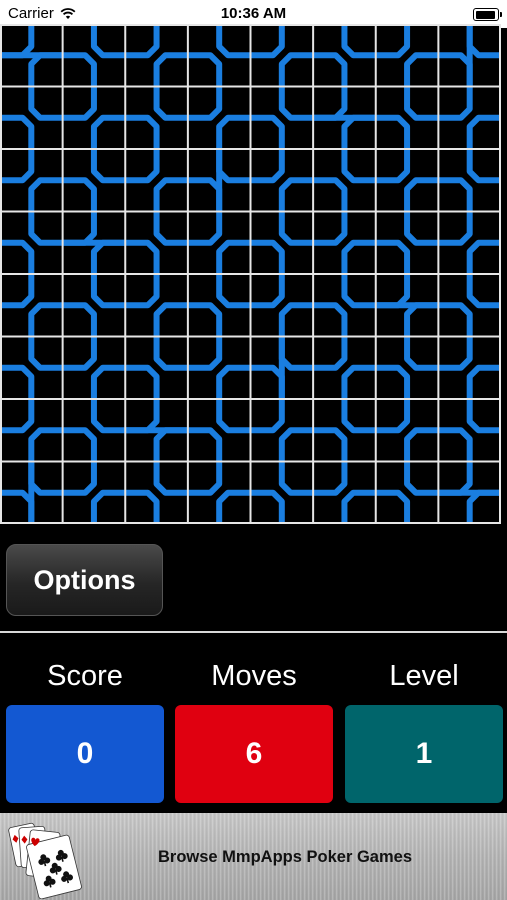  What do you see at coordinates (487, 14) in the screenshot?
I see `battery-icon` at bounding box center [487, 14].